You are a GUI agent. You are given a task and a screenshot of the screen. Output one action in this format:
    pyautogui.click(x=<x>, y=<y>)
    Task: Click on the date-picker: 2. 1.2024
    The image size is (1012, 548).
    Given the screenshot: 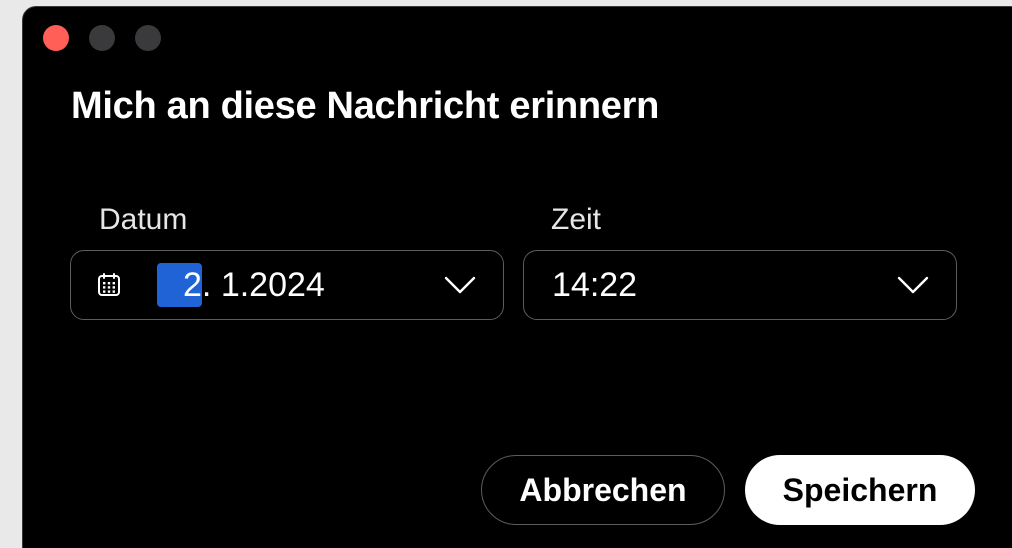 What is the action you would take?
    pyautogui.click(x=287, y=285)
    